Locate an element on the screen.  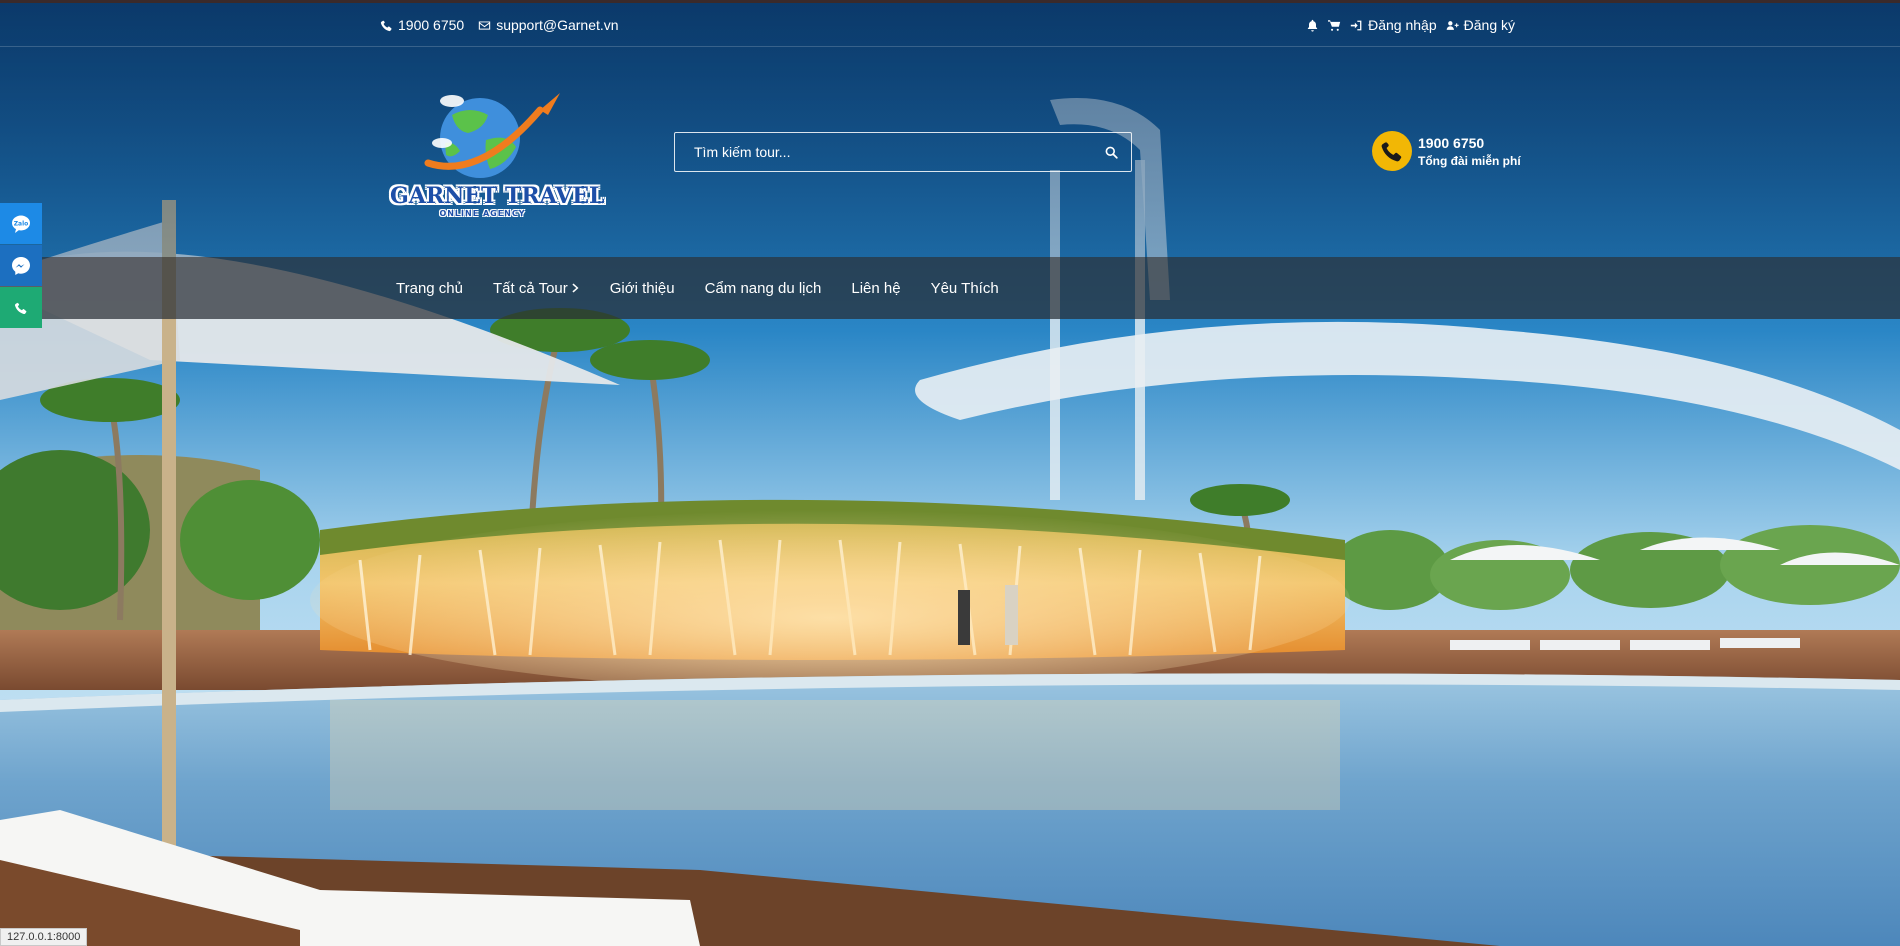
account-links: Đăng nhập Đăng ký is located at coordinates (1410, 25).